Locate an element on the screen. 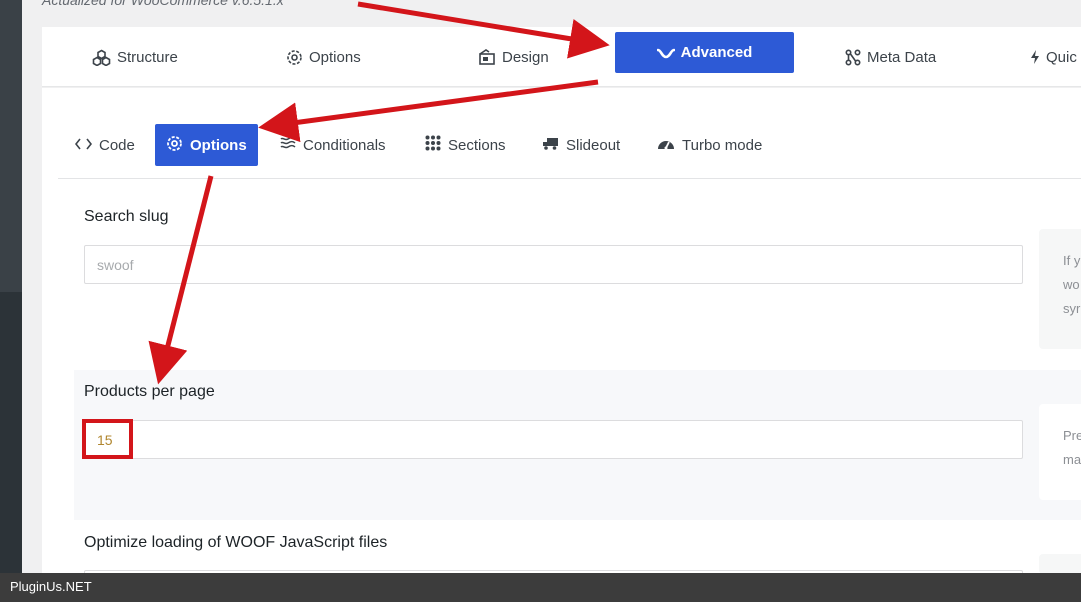  tab-design: Design is located at coordinates (513, 57).